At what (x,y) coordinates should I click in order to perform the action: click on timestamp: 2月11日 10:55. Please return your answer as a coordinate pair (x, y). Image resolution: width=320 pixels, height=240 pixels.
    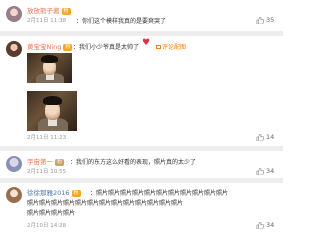
    Looking at the image, I should click on (47, 172).